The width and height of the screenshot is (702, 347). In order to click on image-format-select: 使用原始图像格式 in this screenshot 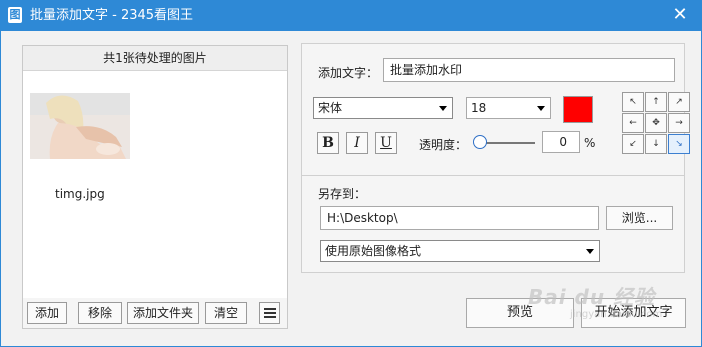, I will do `click(460, 251)`.